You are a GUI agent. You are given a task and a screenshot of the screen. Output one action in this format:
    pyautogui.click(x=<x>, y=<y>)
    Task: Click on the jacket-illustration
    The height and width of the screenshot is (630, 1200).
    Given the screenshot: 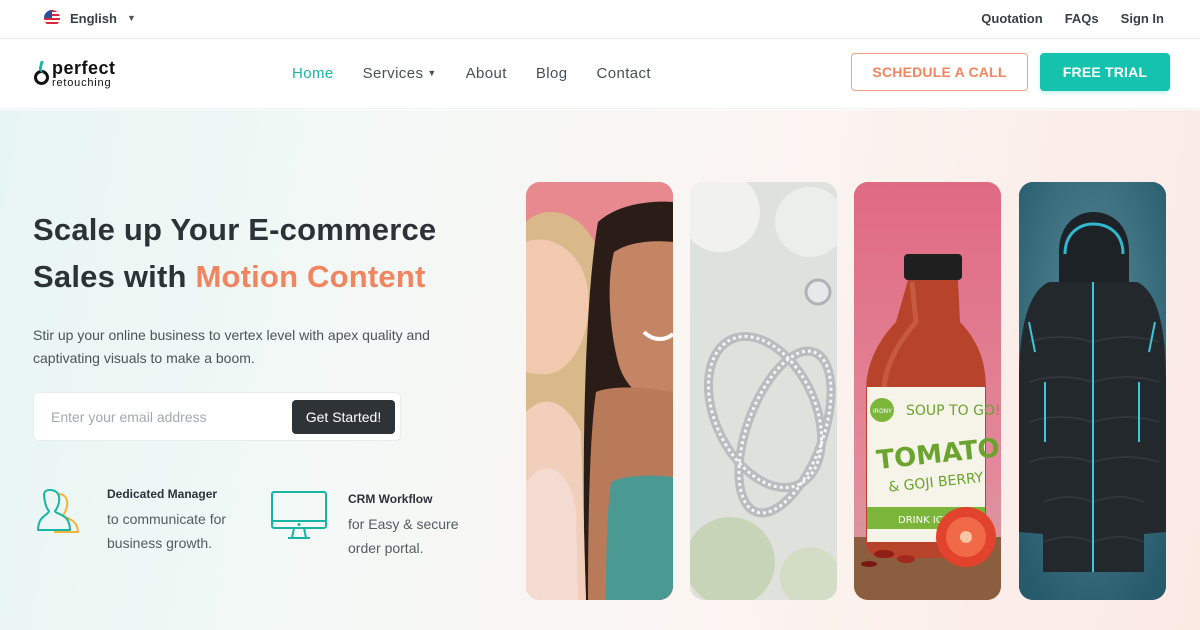 What is the action you would take?
    pyautogui.click(x=1092, y=391)
    